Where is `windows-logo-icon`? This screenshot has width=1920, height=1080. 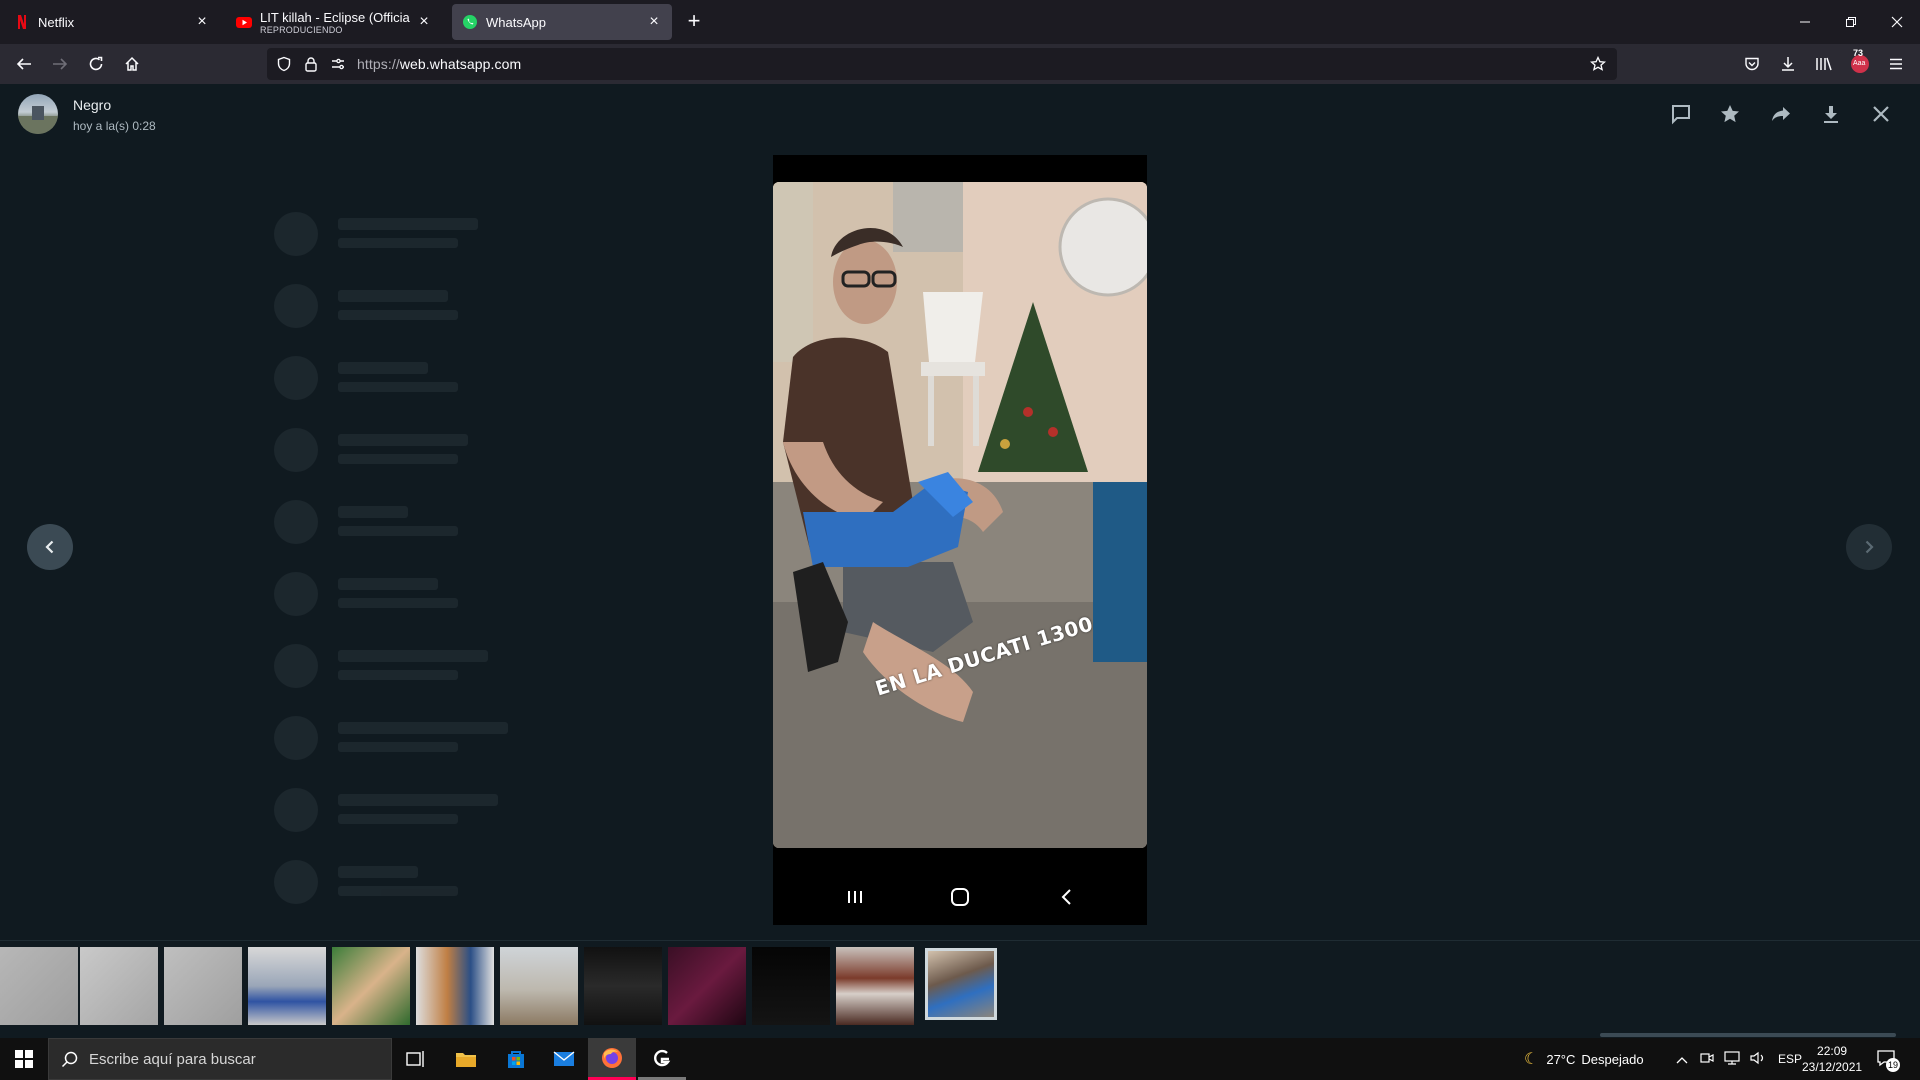 windows-logo-icon is located at coordinates (24, 1059).